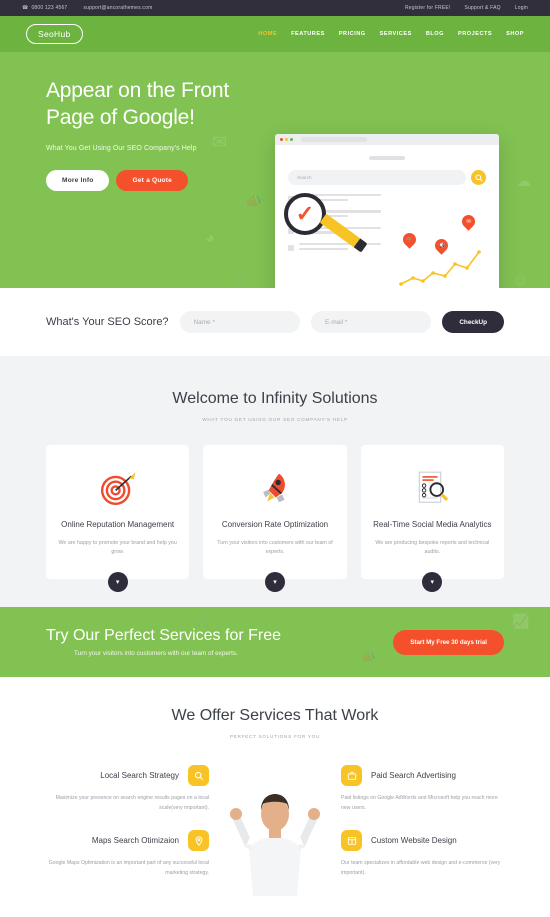 The width and height of the screenshot is (550, 917). I want to click on welcome-title: Welcome to Infinity Solutions, so click(275, 398).